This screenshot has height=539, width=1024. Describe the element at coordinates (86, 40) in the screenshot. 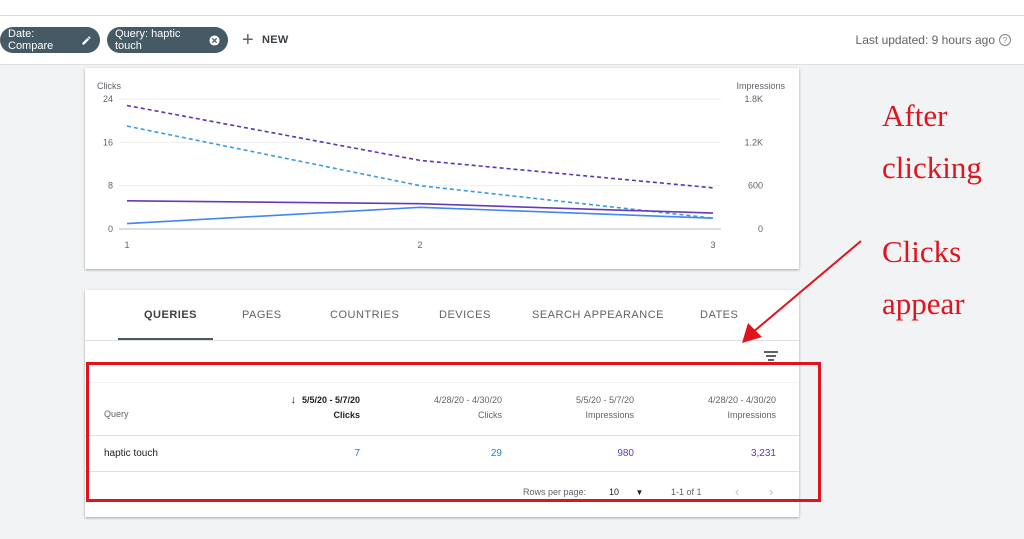

I see `pencil-icon` at that location.